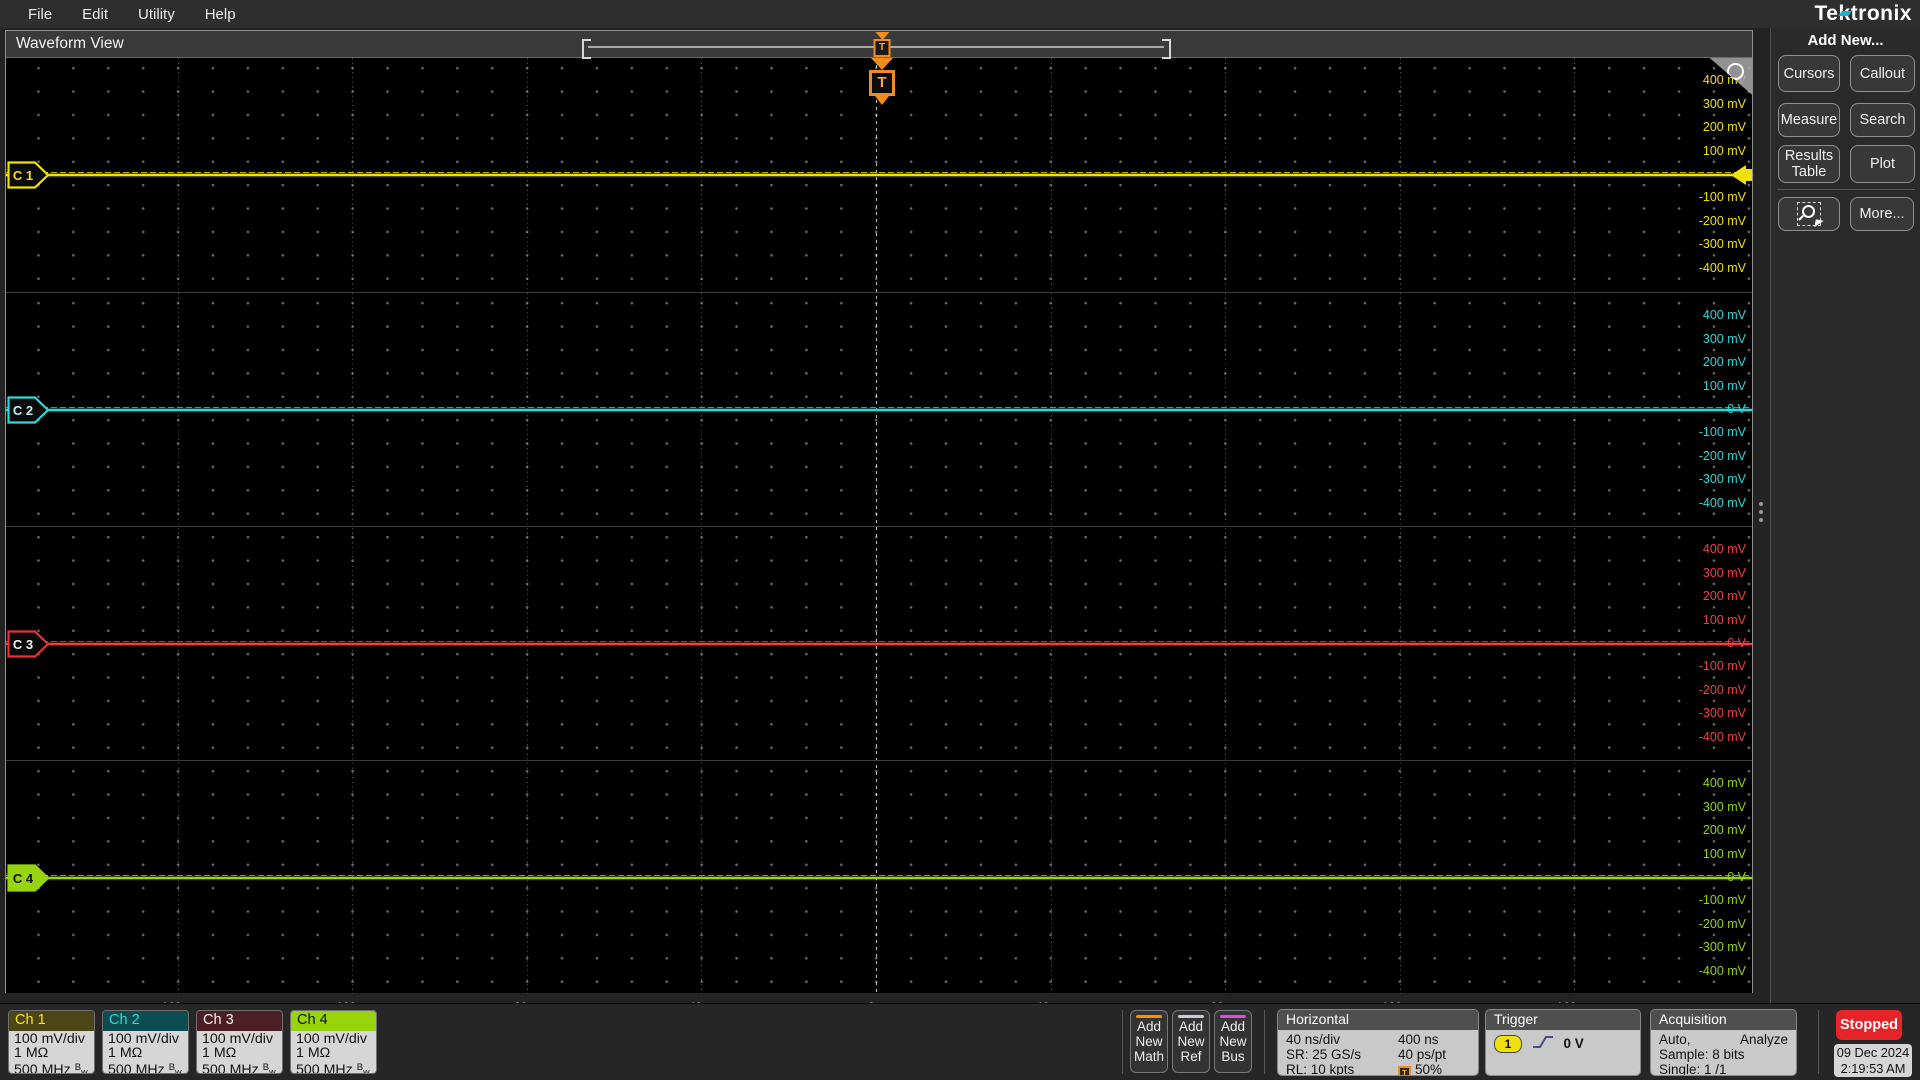  Describe the element at coordinates (1882, 73) in the screenshot. I see `sidebar-button-callout: Callout` at that location.